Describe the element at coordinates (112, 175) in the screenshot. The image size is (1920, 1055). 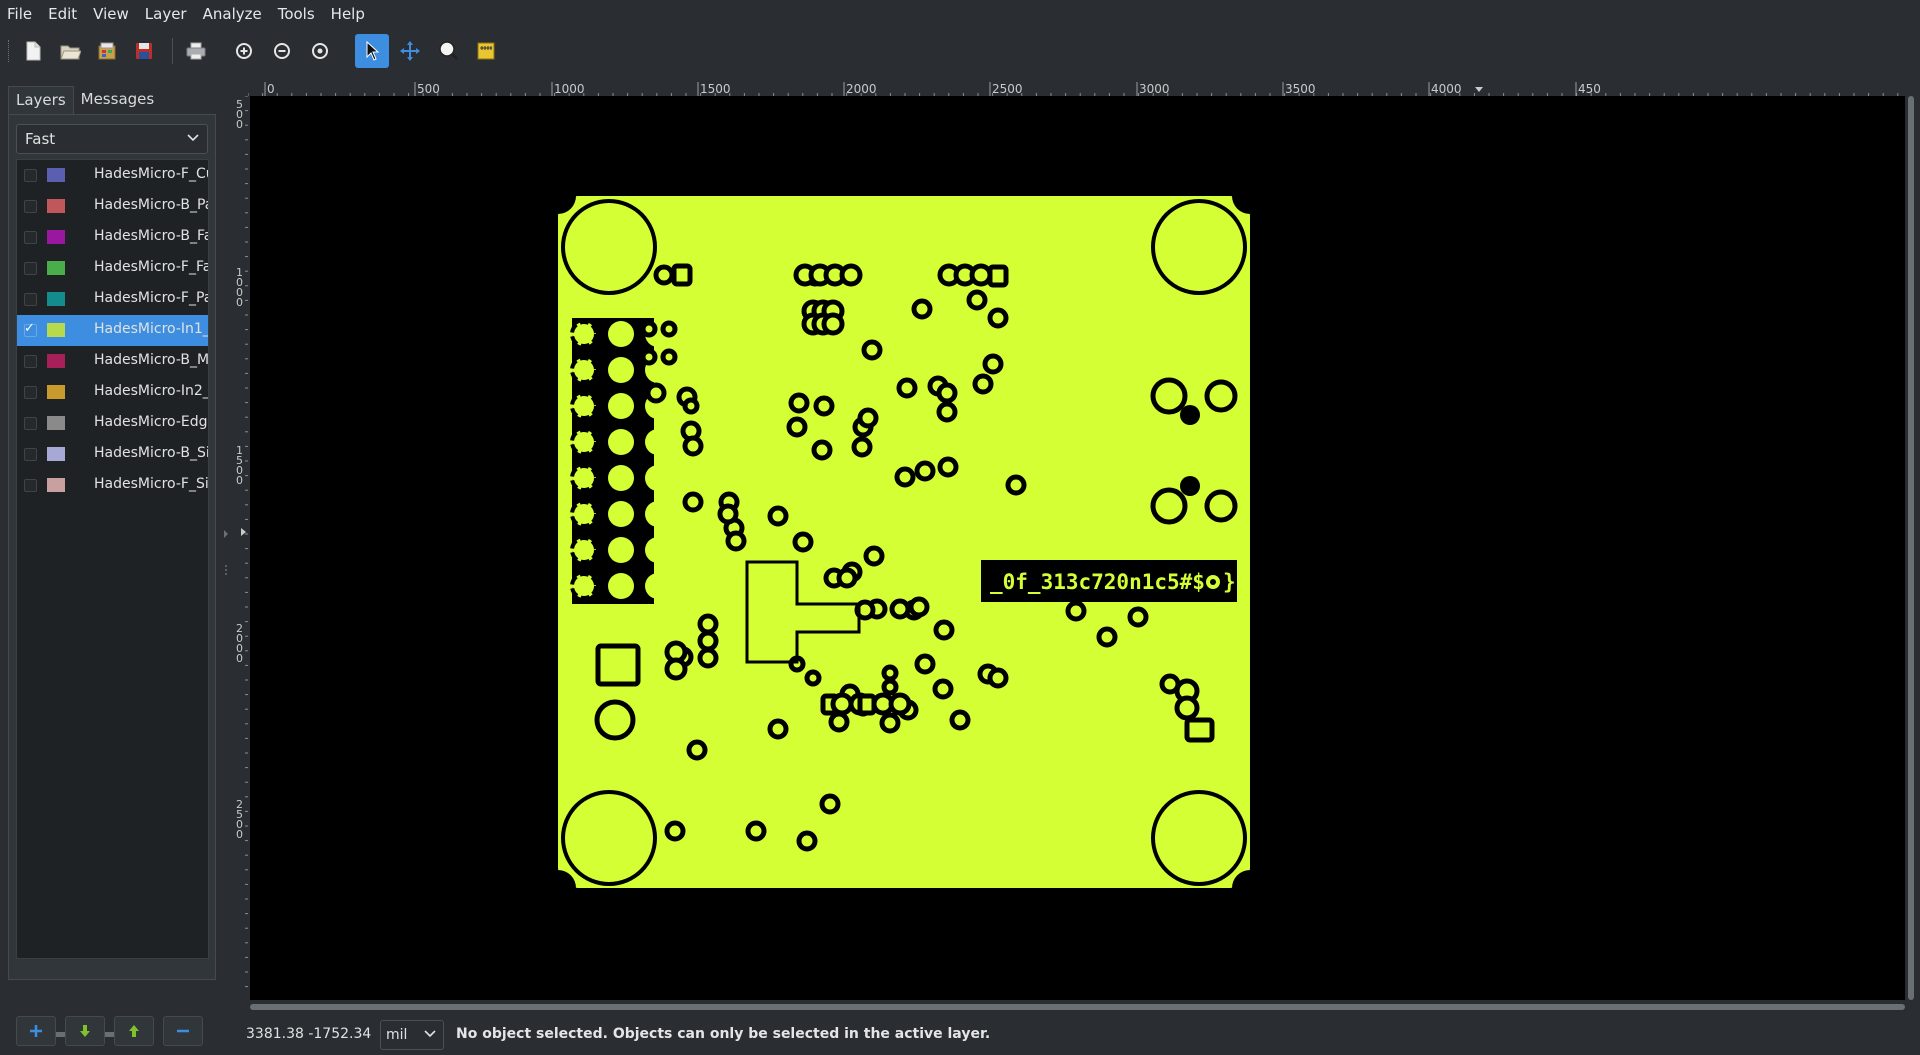
I see `layer-row: HadesMicro-F_Cu` at that location.